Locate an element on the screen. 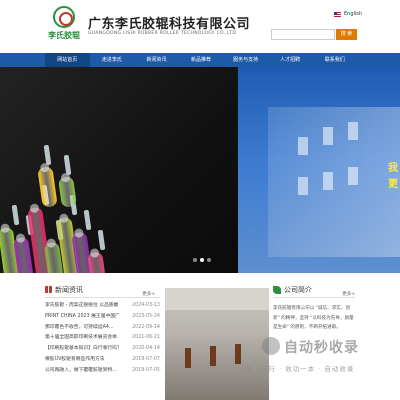 This screenshot has width=400, height=400. news-more-link: 更多+ is located at coordinates (148, 294).